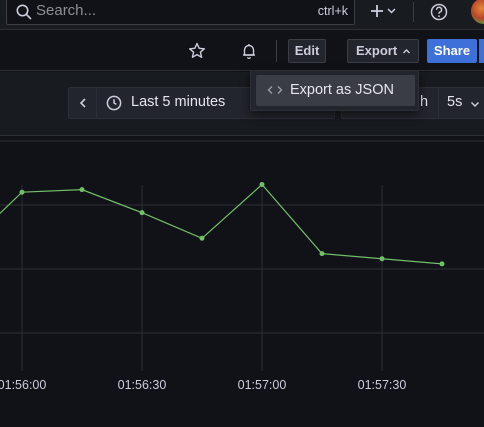 The height and width of the screenshot is (427, 484). Describe the element at coordinates (475, 104) in the screenshot. I see `chevron-down-icon` at that location.